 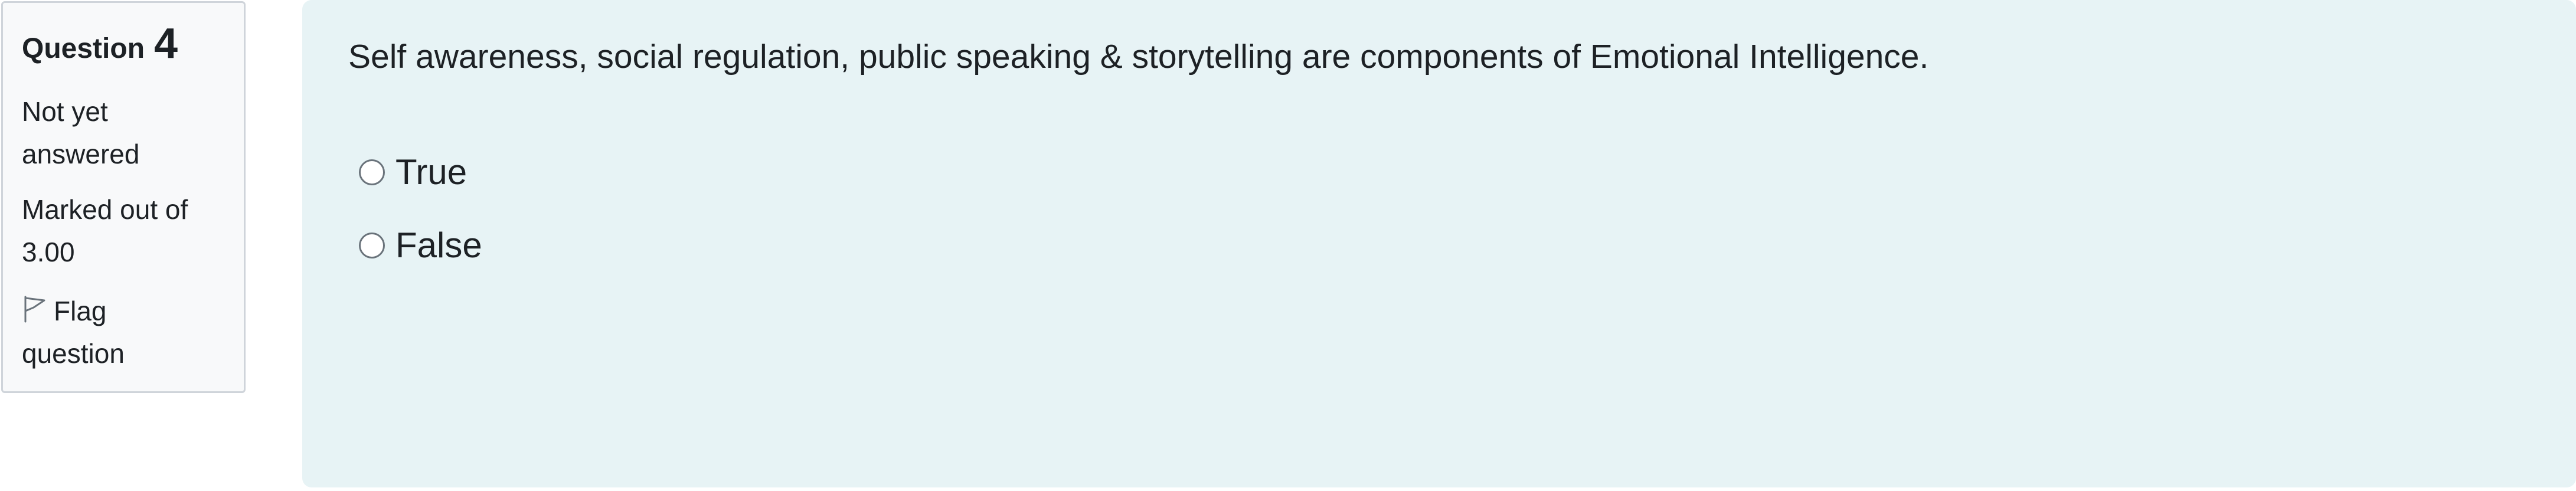 What do you see at coordinates (48, 252) in the screenshot?
I see `question-grade-line: 3.00` at bounding box center [48, 252].